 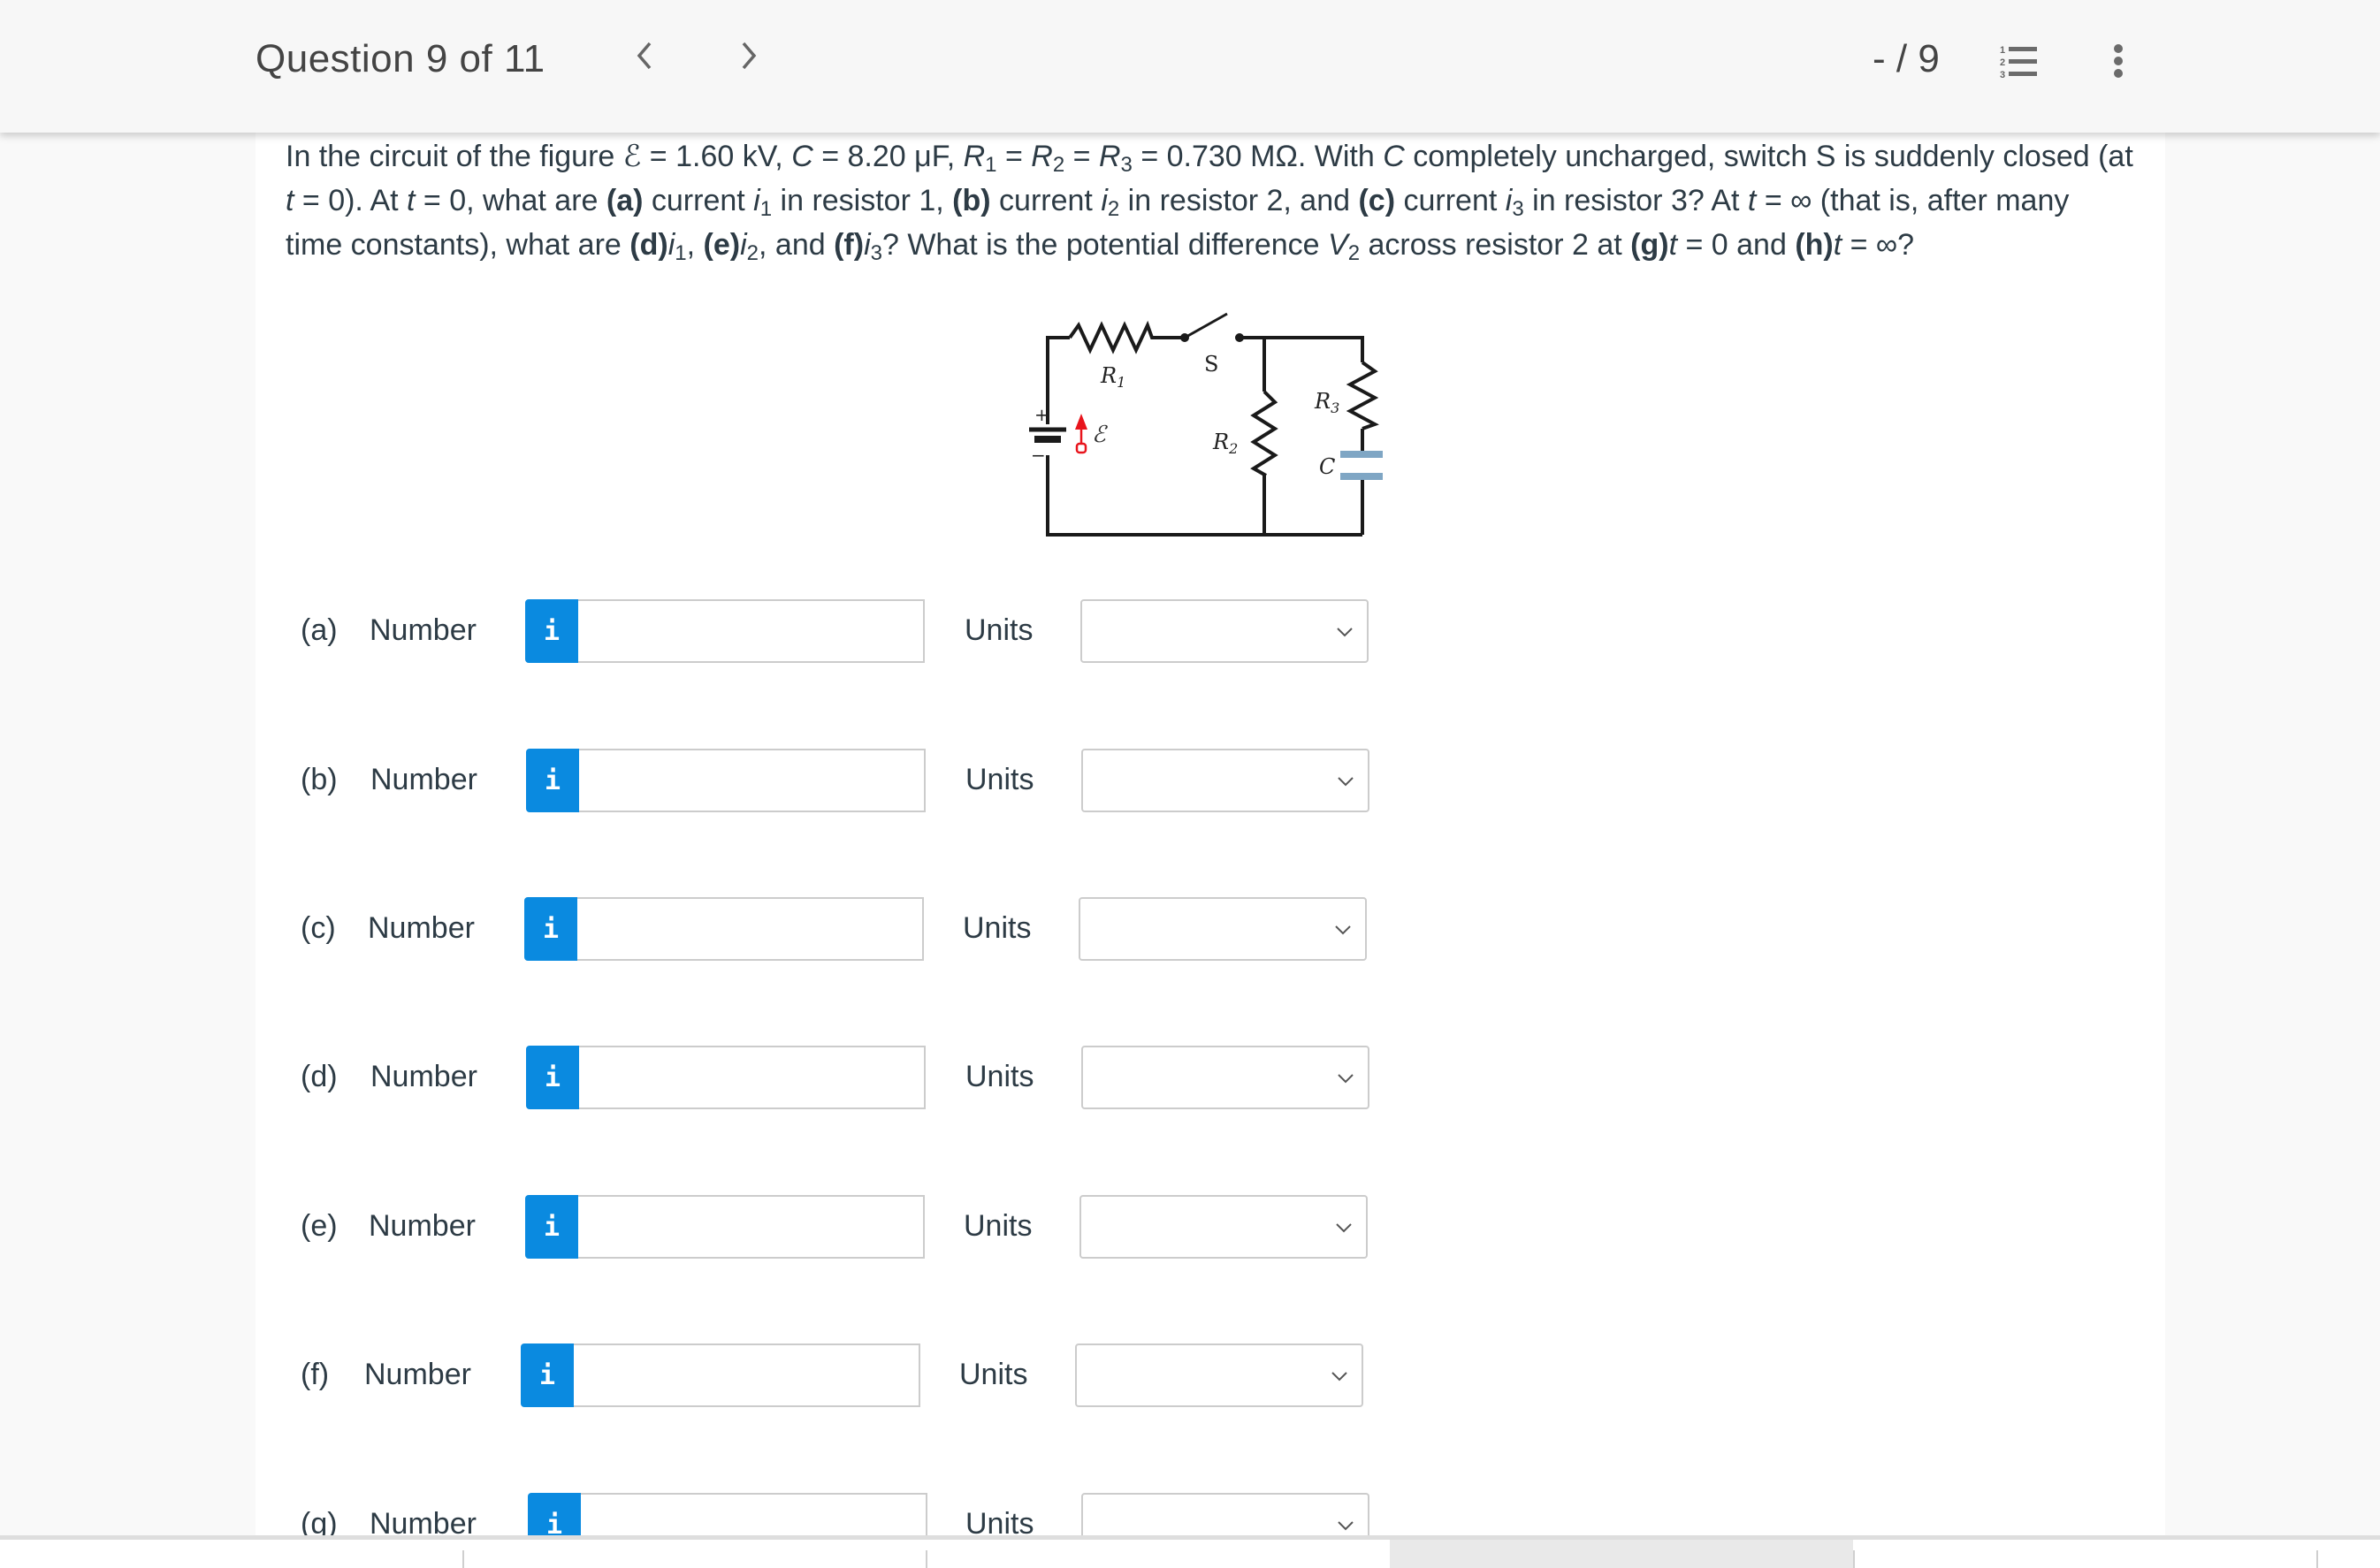 What do you see at coordinates (319, 630) in the screenshot?
I see `part-letter: (a)` at bounding box center [319, 630].